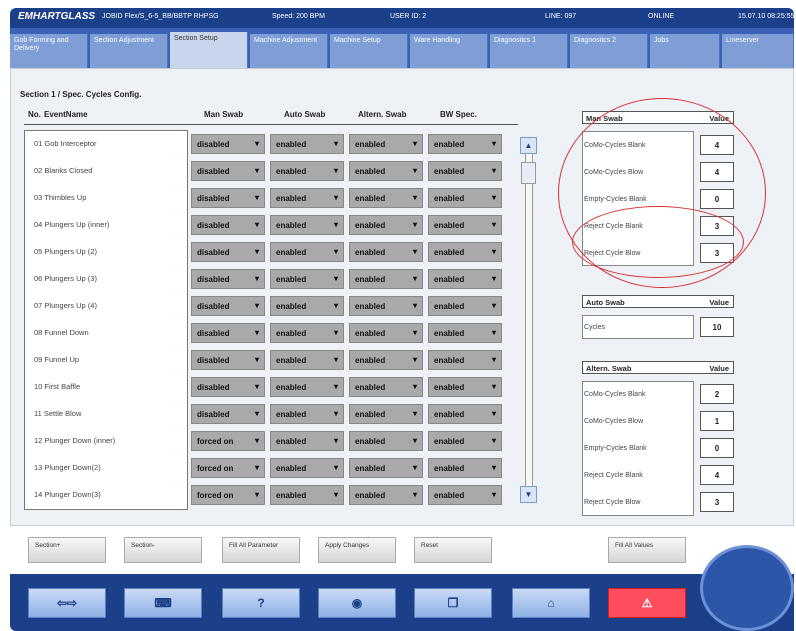 The width and height of the screenshot is (796, 631). I want to click on scroll-up-button: ▲, so click(528, 145).